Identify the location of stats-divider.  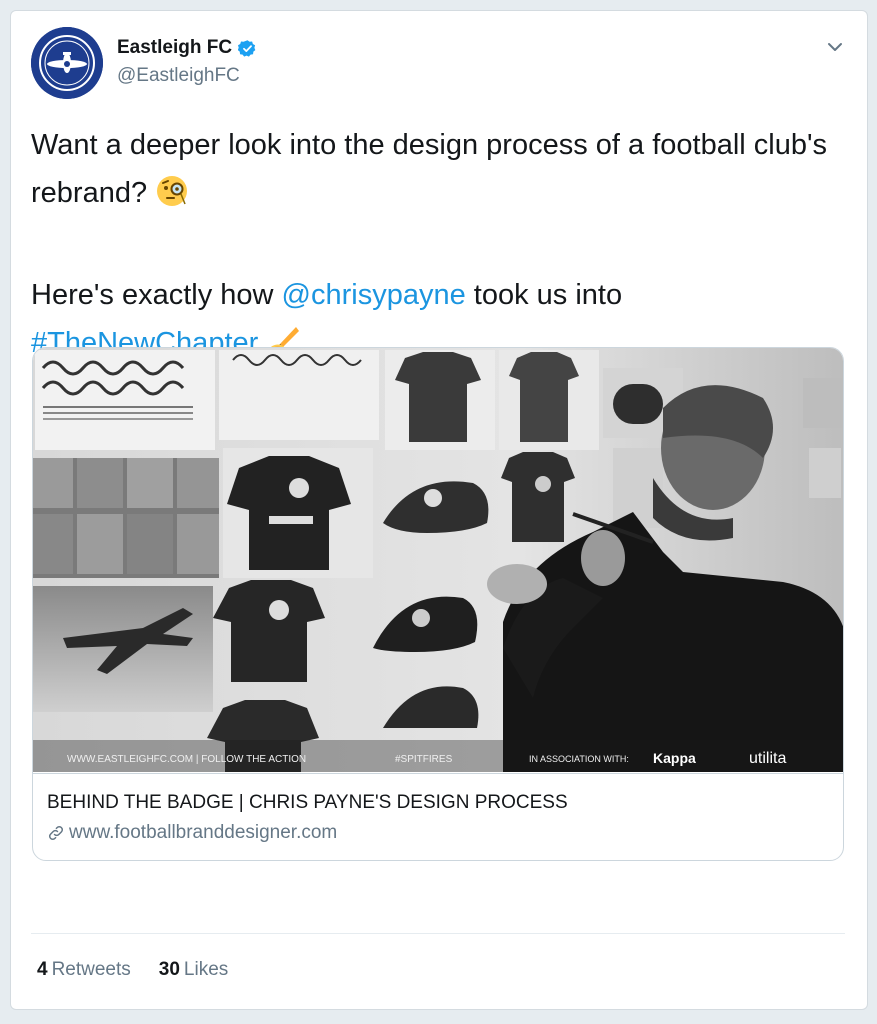
(438, 933).